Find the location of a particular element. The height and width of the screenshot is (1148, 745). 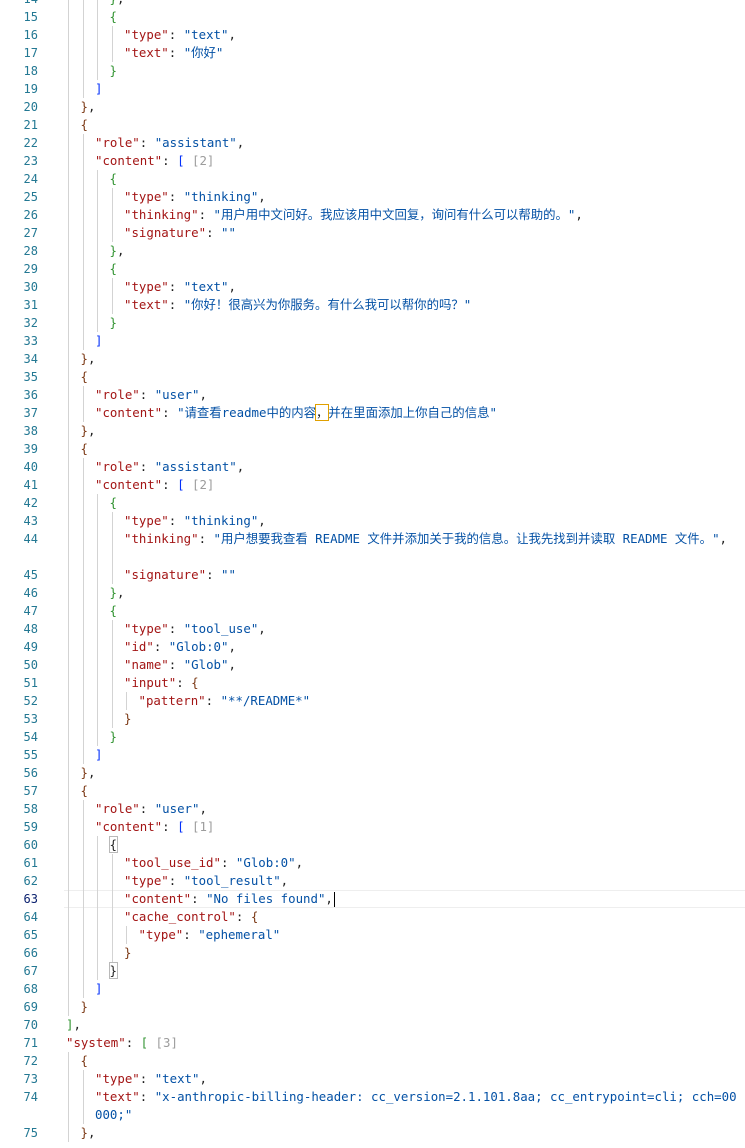

code-line: 18} is located at coordinates (372, 71).